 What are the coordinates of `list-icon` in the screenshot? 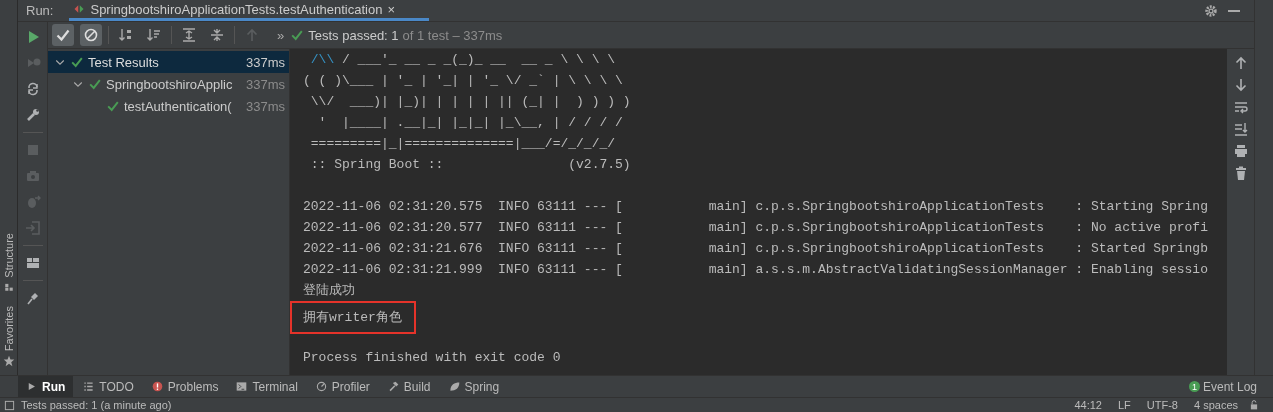 It's located at (89, 386).